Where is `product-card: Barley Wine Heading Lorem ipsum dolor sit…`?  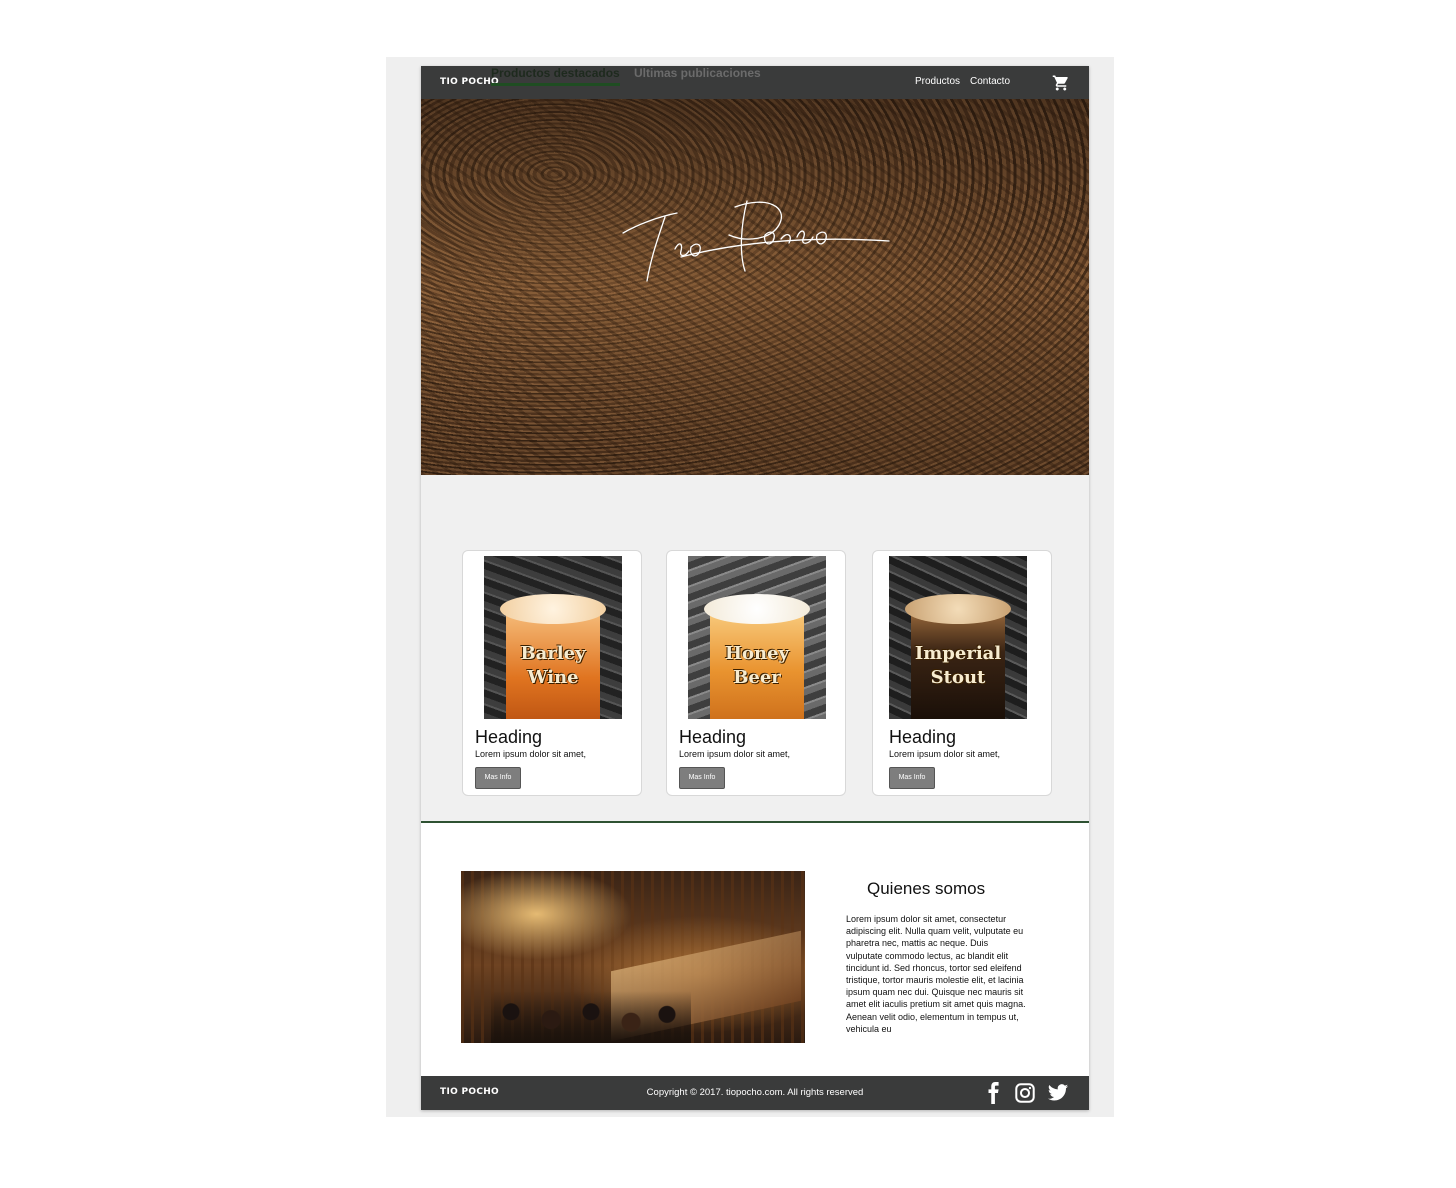
product-card: Barley Wine Heading Lorem ipsum dolor sit… is located at coordinates (552, 673).